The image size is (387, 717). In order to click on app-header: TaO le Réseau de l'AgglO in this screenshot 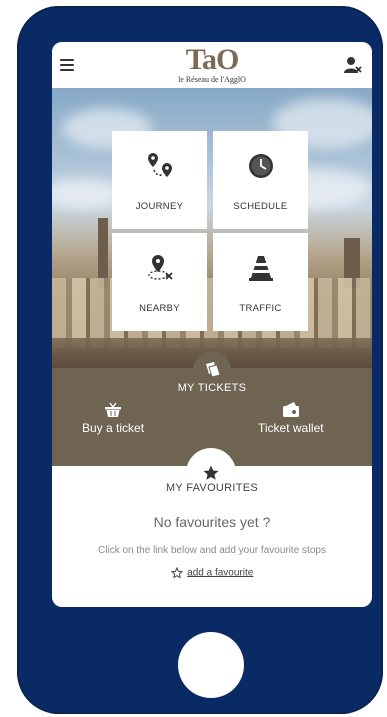, I will do `click(212, 65)`.